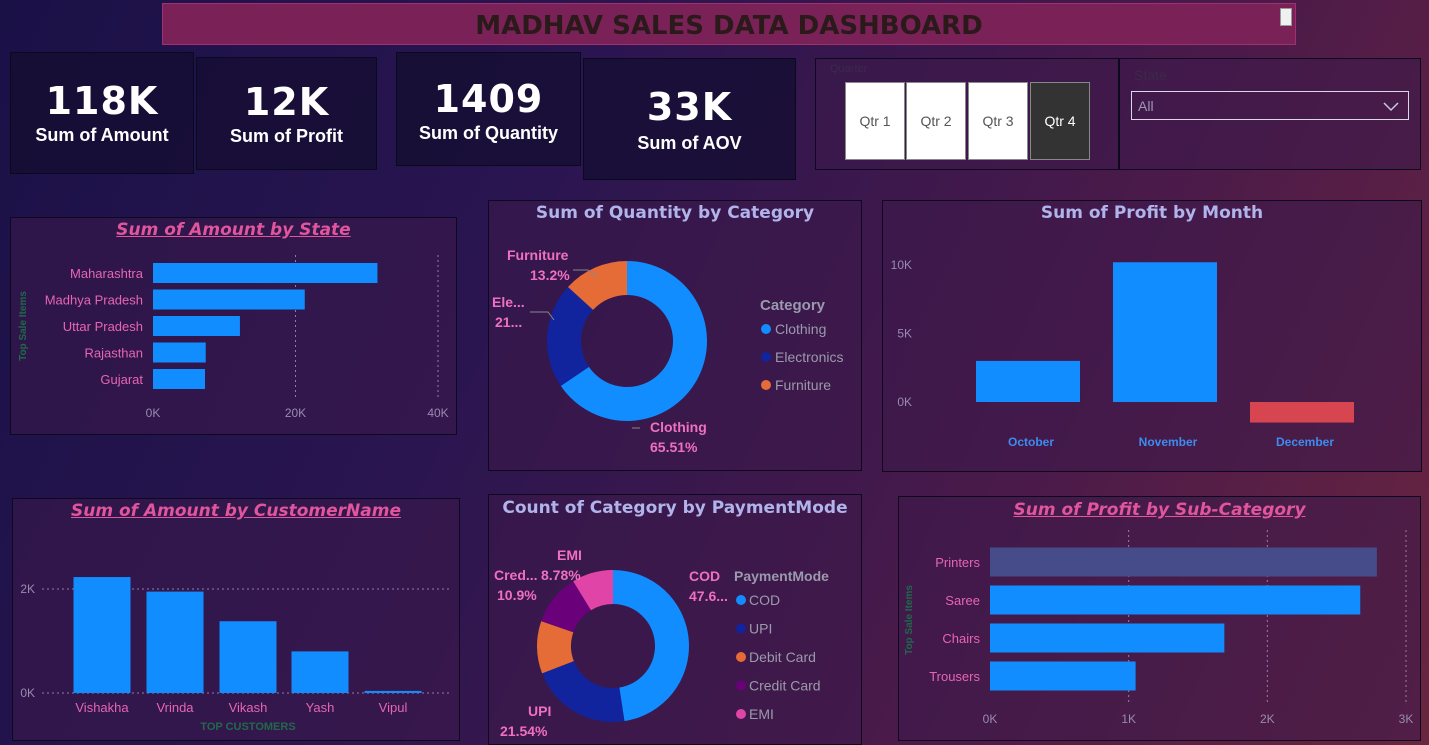 The height and width of the screenshot is (745, 1429). I want to click on category-label: Yash, so click(320, 707).